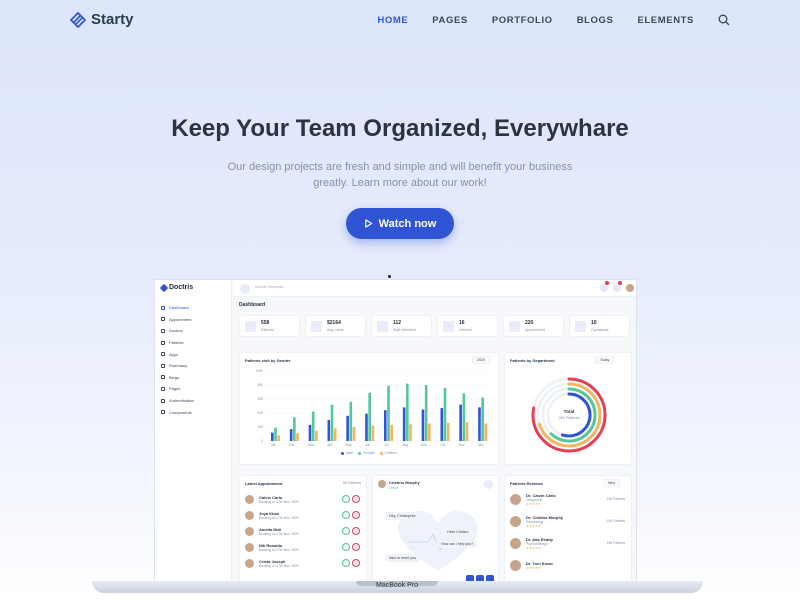 This screenshot has width=800, height=600. I want to click on chat-menu-icon, so click(488, 484).